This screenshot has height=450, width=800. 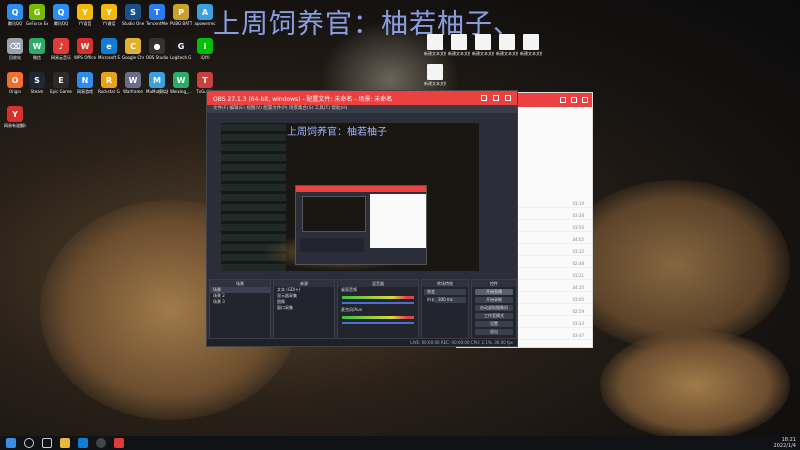 What do you see at coordinates (531, 53) in the screenshot?
I see `desktop-file-label: 新建文本文档 (6)` at bounding box center [531, 53].